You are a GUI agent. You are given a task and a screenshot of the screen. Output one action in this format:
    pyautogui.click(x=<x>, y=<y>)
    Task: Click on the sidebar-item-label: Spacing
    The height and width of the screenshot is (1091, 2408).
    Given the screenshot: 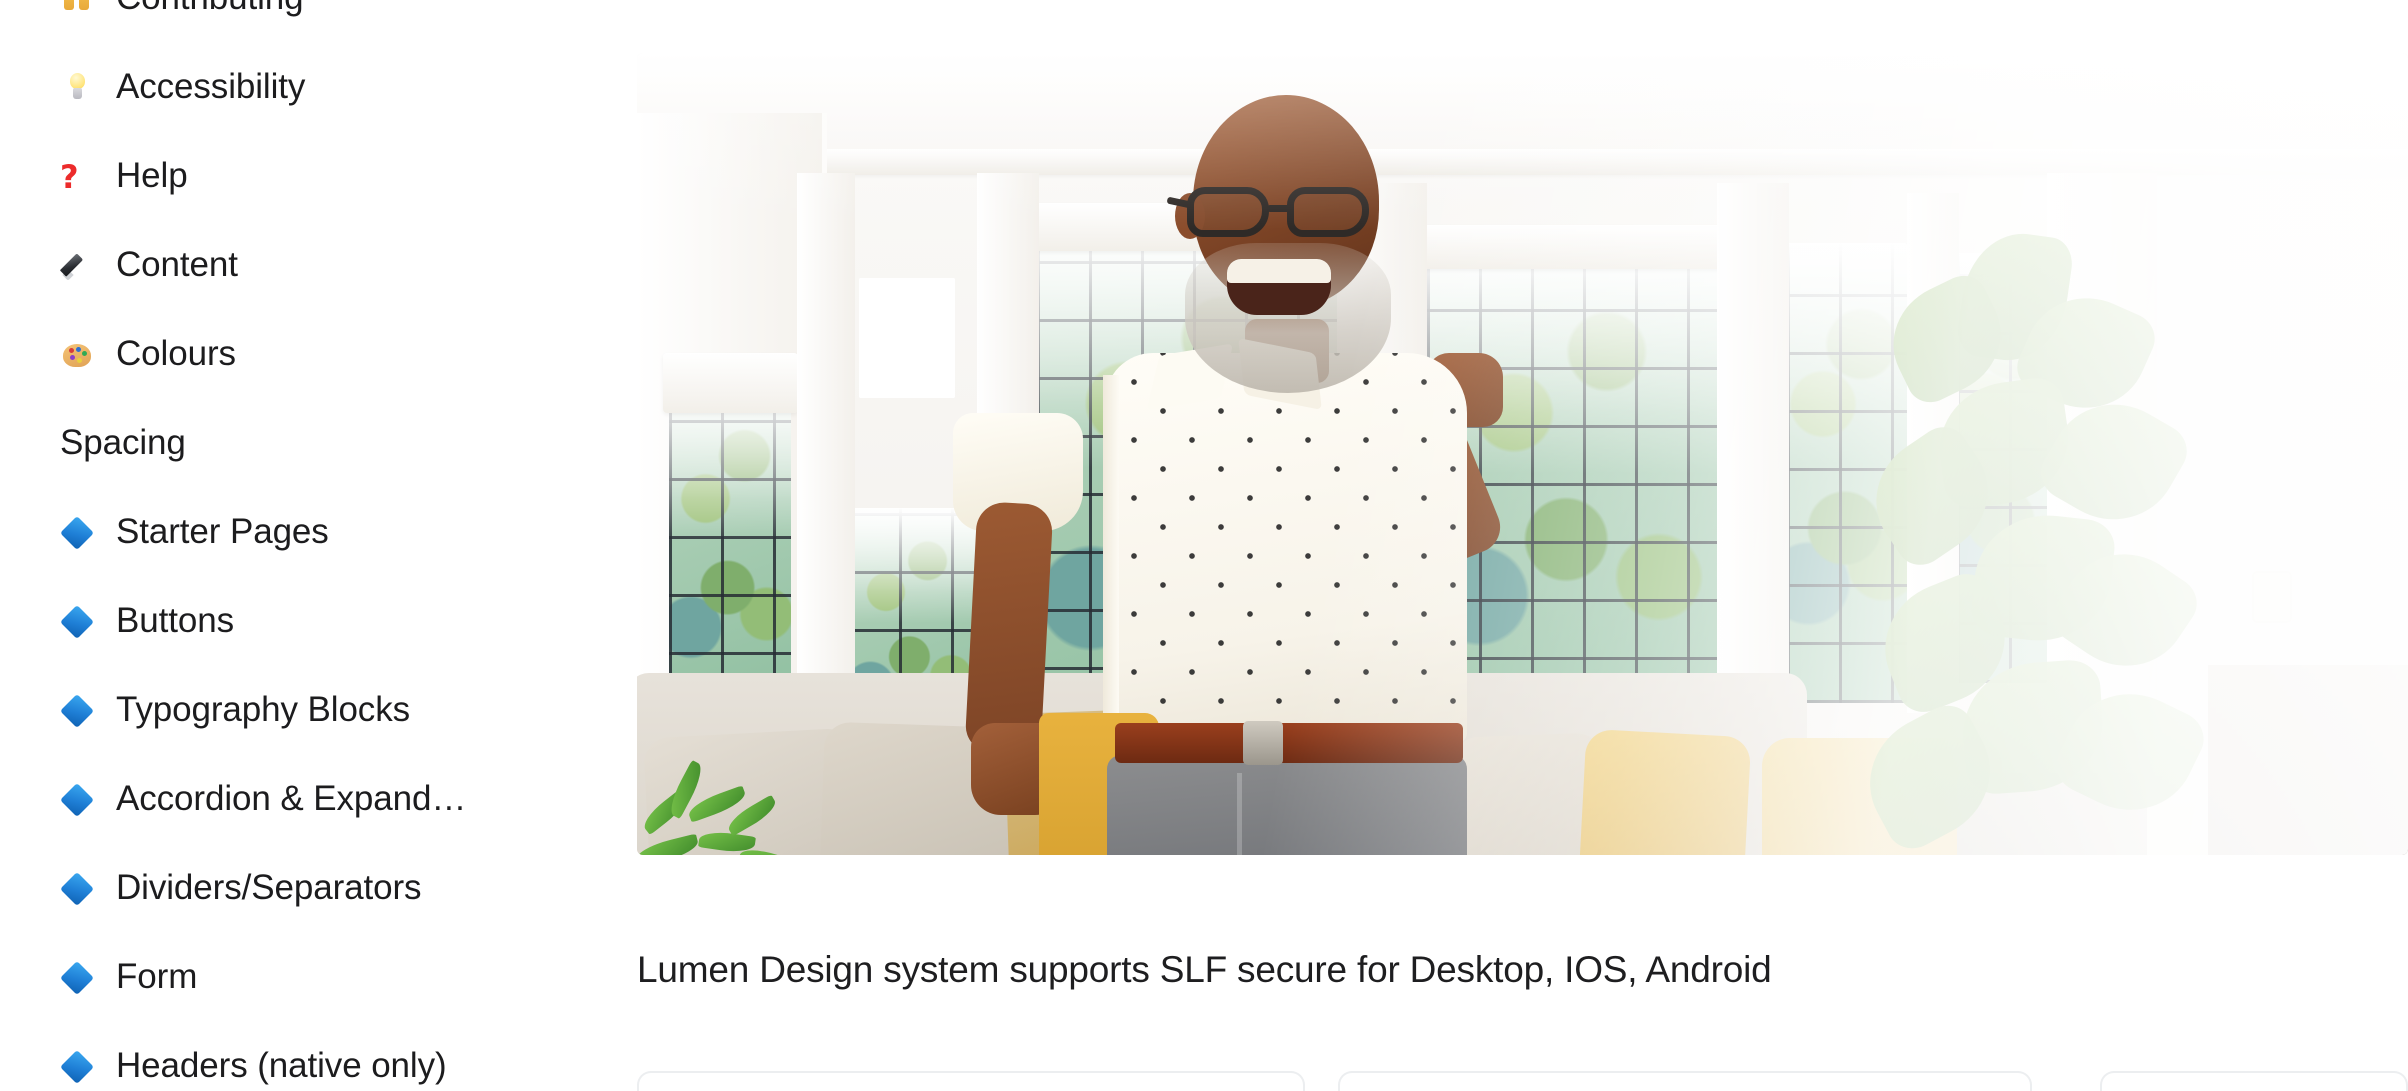 What is the action you would take?
    pyautogui.click(x=123, y=443)
    